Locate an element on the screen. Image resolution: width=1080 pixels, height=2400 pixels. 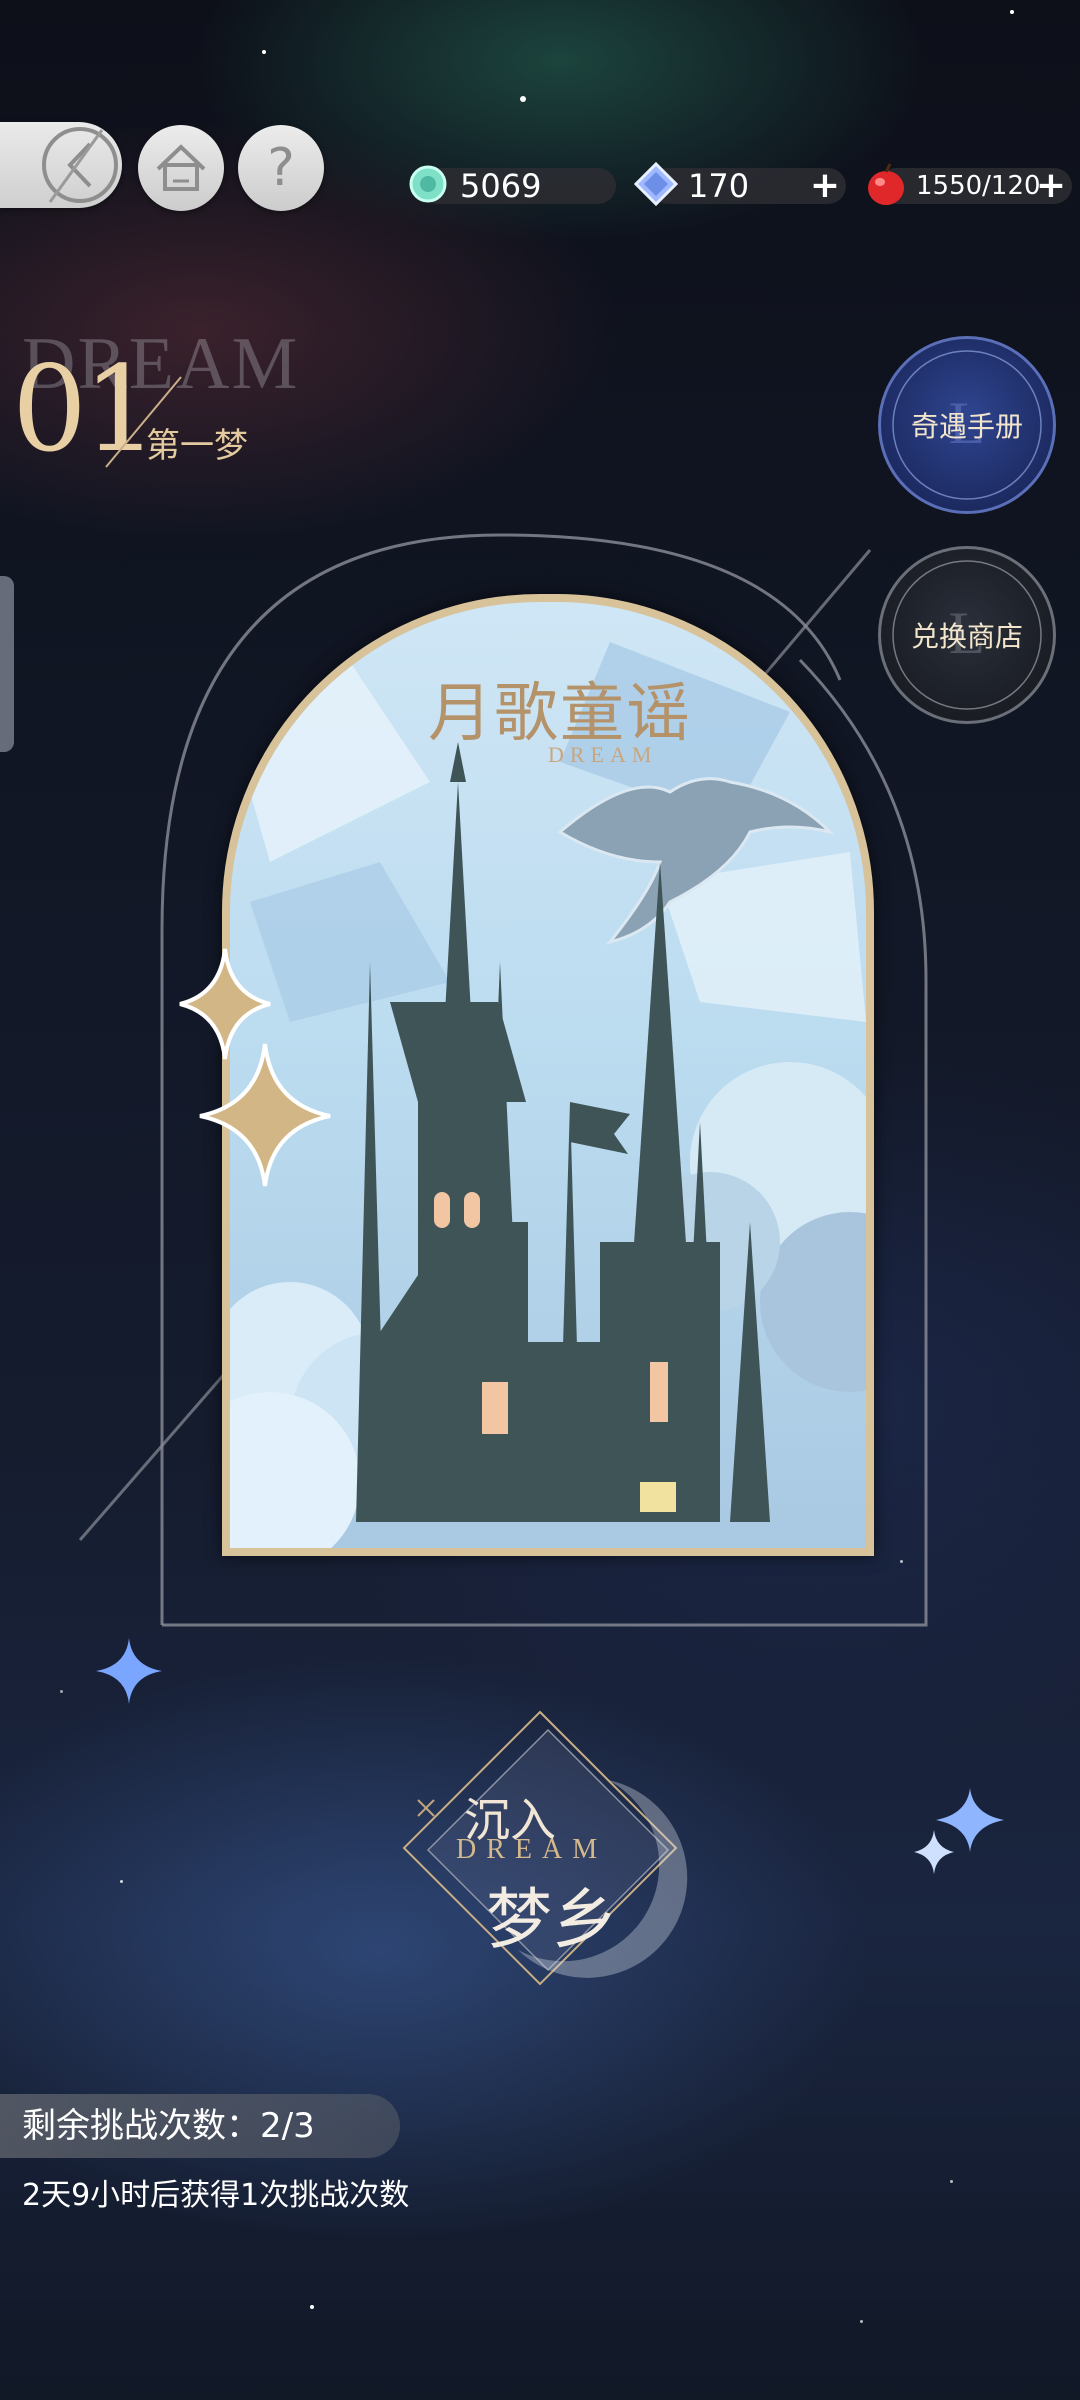
enter-label-en: DREAM is located at coordinates (532, 1849).